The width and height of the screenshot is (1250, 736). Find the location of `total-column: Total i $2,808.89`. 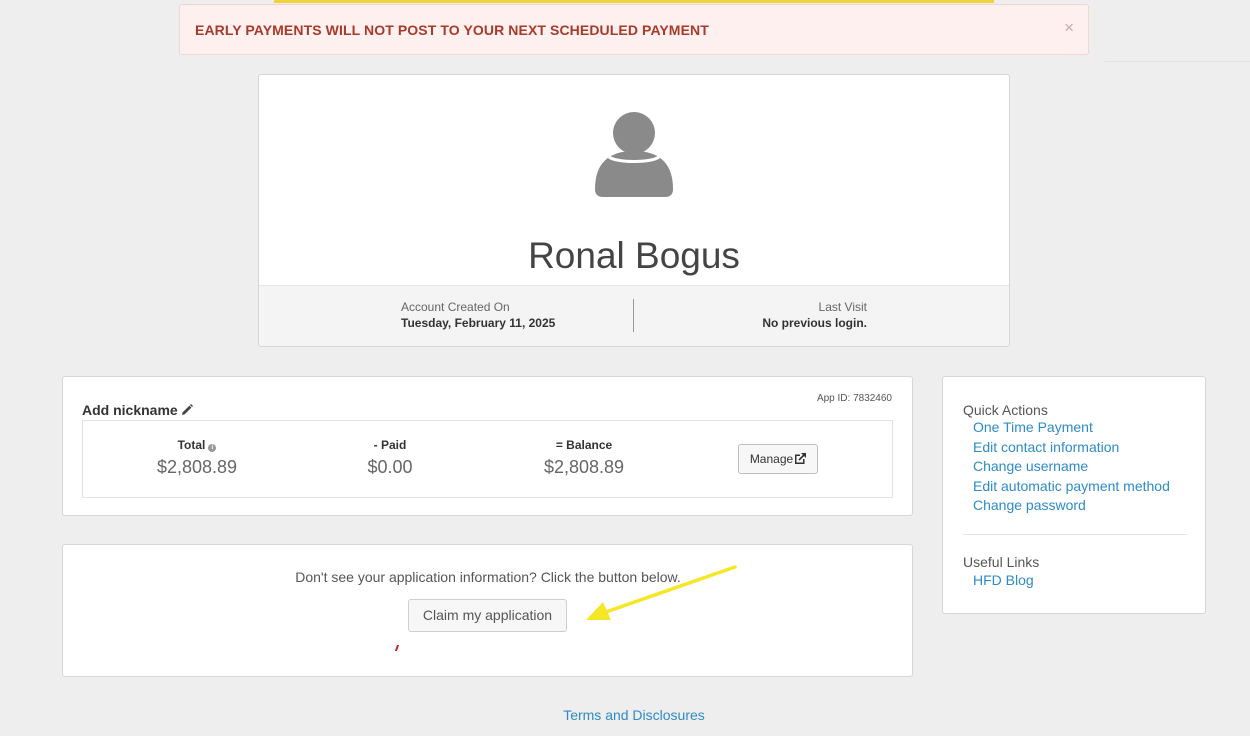

total-column: Total i $2,808.89 is located at coordinates (197, 458).